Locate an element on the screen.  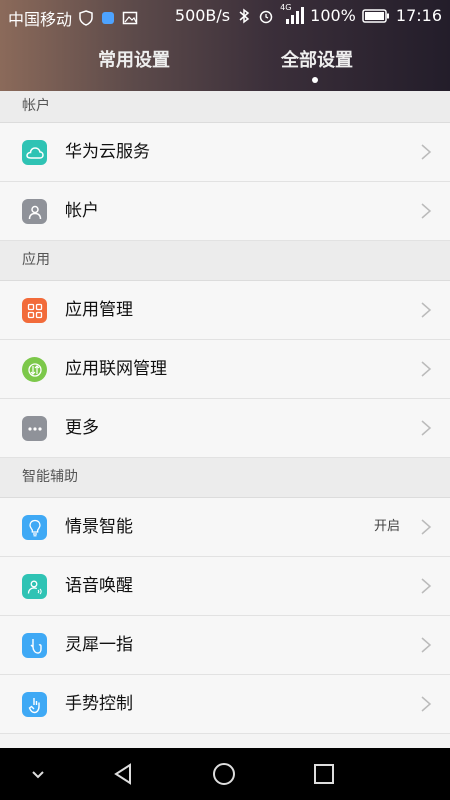
row-label: 应用联网管理 is located at coordinates (116, 369).